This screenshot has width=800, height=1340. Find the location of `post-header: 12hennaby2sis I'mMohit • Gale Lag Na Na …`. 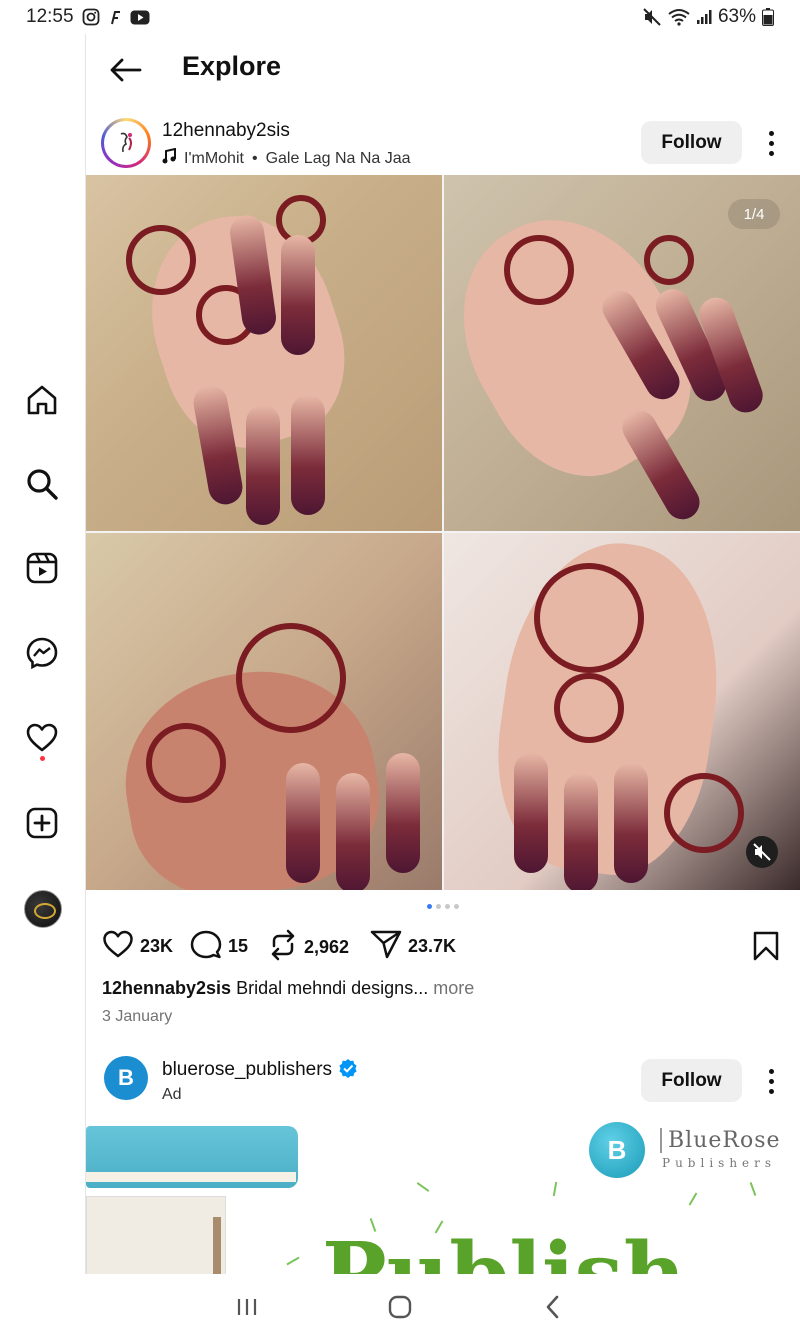

post-header: 12hennaby2sis I'mMohit • Gale Lag Na Na … is located at coordinates (443, 143).